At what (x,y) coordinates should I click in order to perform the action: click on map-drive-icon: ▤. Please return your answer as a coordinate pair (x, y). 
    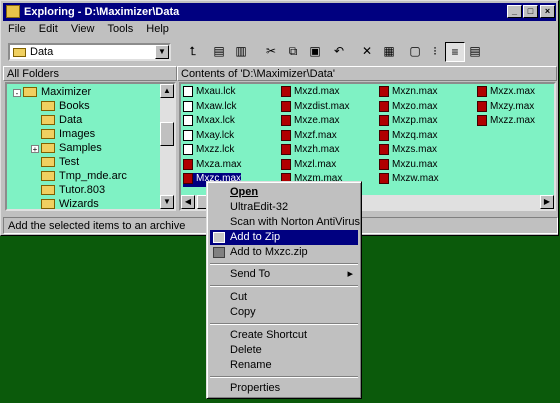
    Looking at the image, I should click on (219, 52).